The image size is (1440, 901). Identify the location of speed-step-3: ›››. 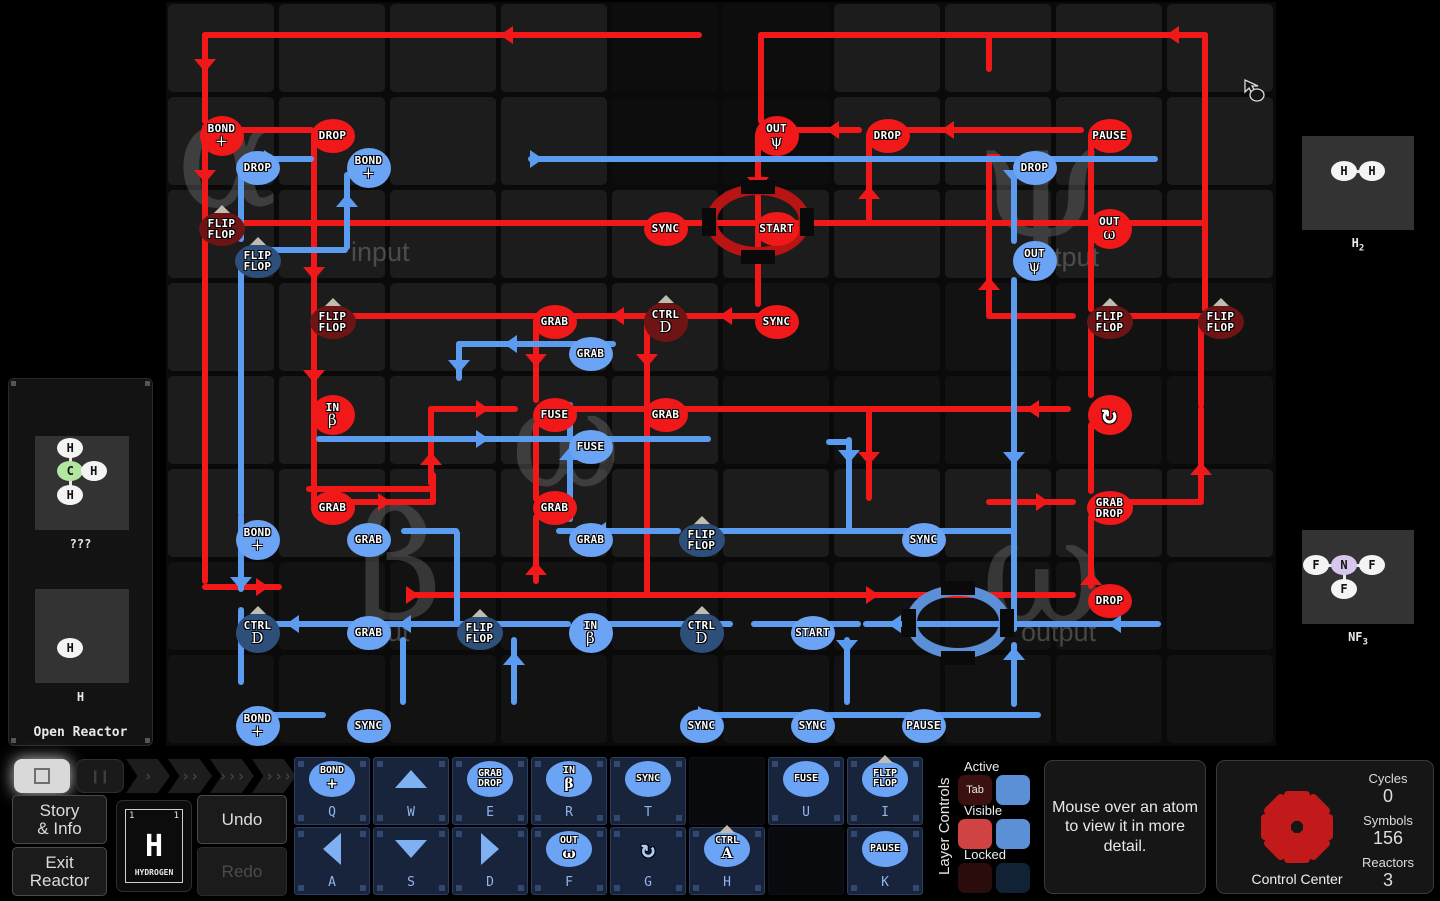
(232, 776).